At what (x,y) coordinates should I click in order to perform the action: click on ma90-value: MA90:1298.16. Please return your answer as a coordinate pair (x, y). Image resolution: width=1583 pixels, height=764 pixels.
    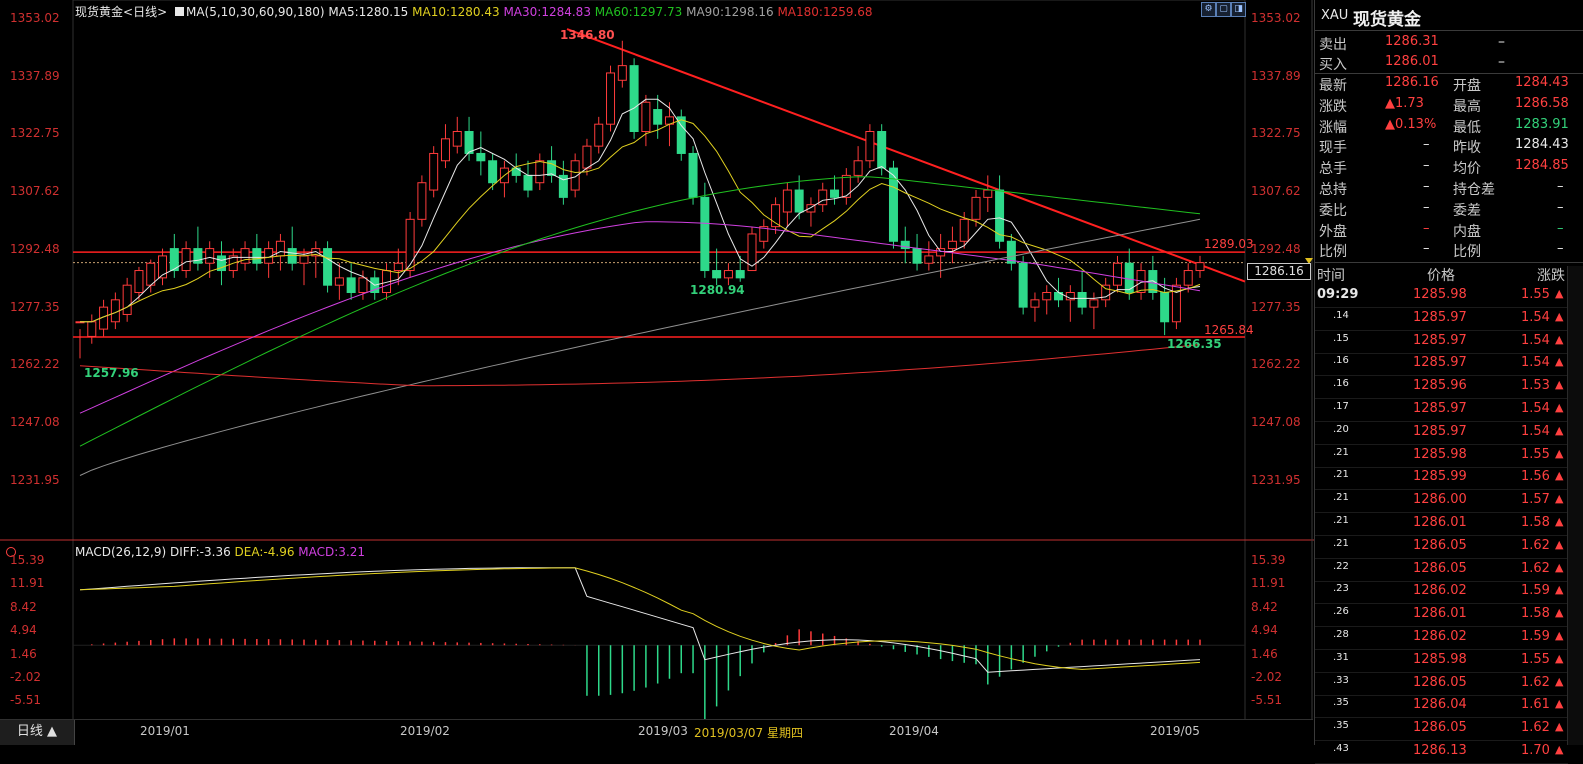
    Looking at the image, I should click on (730, 12).